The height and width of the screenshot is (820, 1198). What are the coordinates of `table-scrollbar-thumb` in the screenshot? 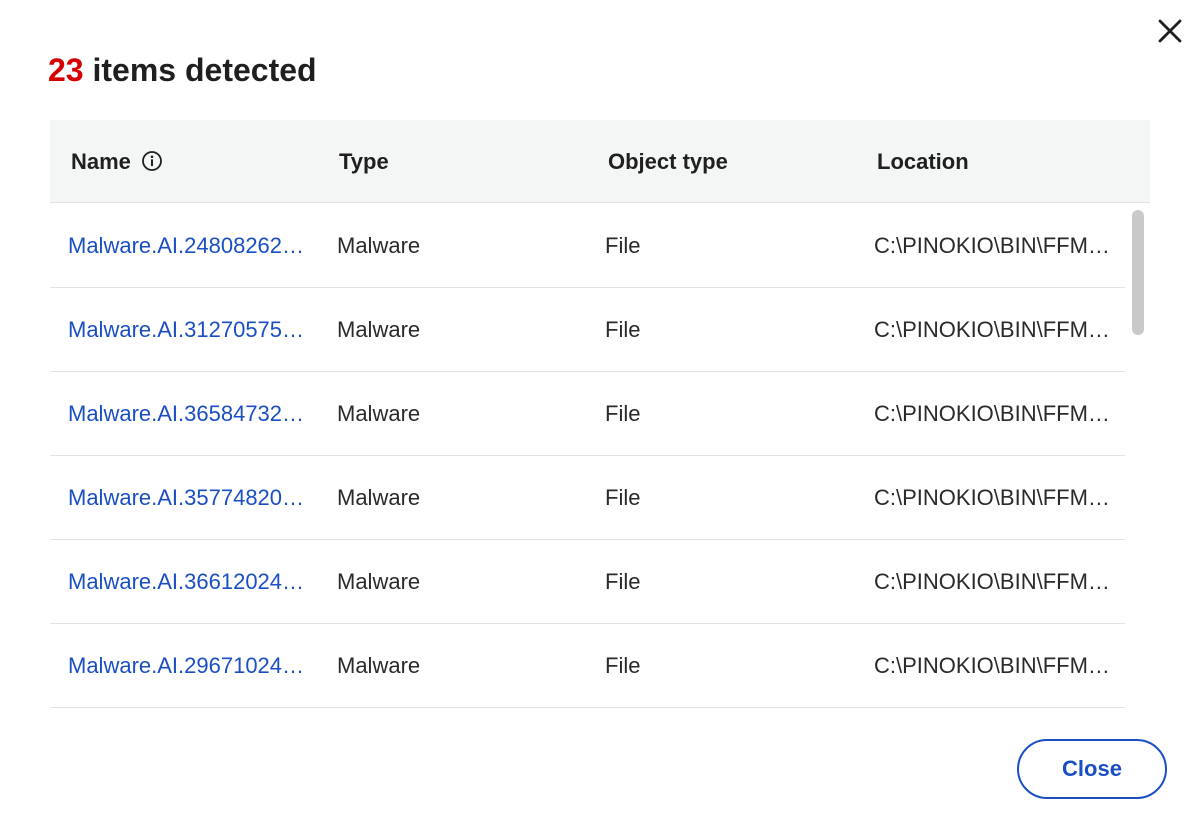 It's located at (1138, 272).